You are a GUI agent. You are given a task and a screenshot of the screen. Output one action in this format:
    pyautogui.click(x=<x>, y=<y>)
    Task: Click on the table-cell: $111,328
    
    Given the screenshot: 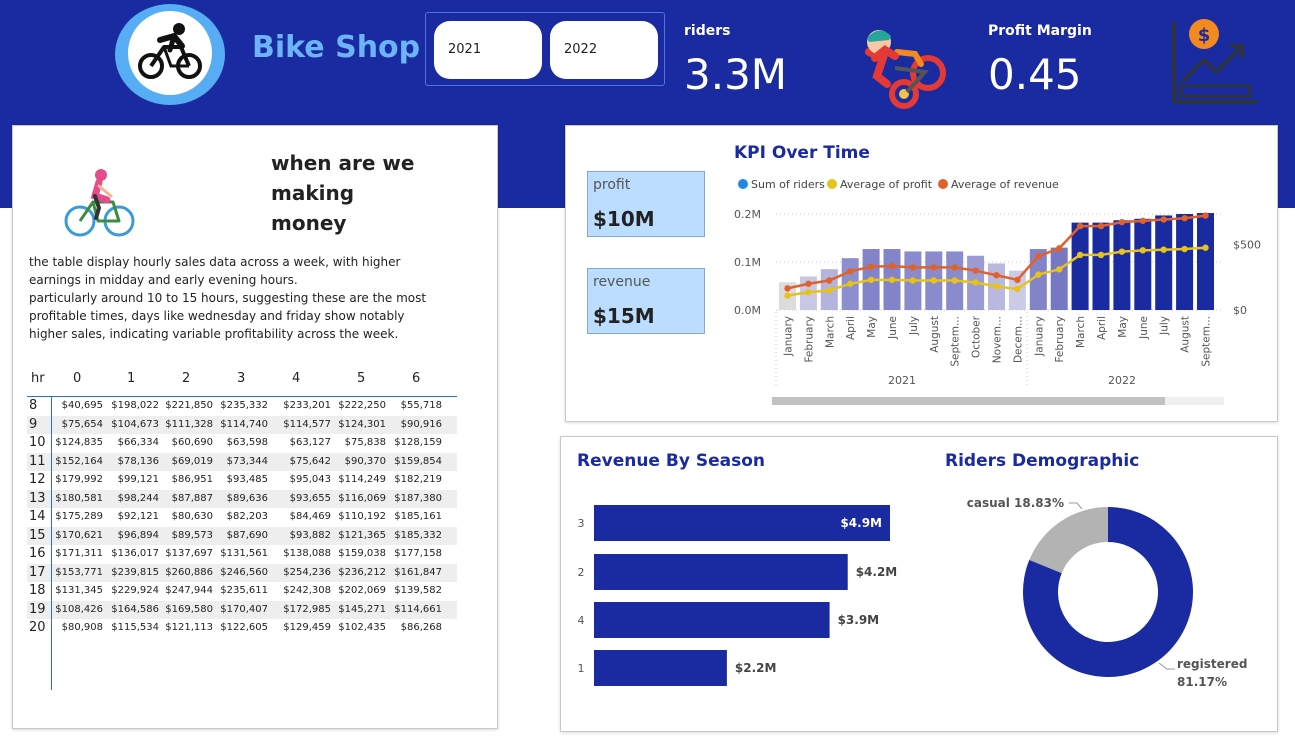 What is the action you would take?
    pyautogui.click(x=189, y=424)
    